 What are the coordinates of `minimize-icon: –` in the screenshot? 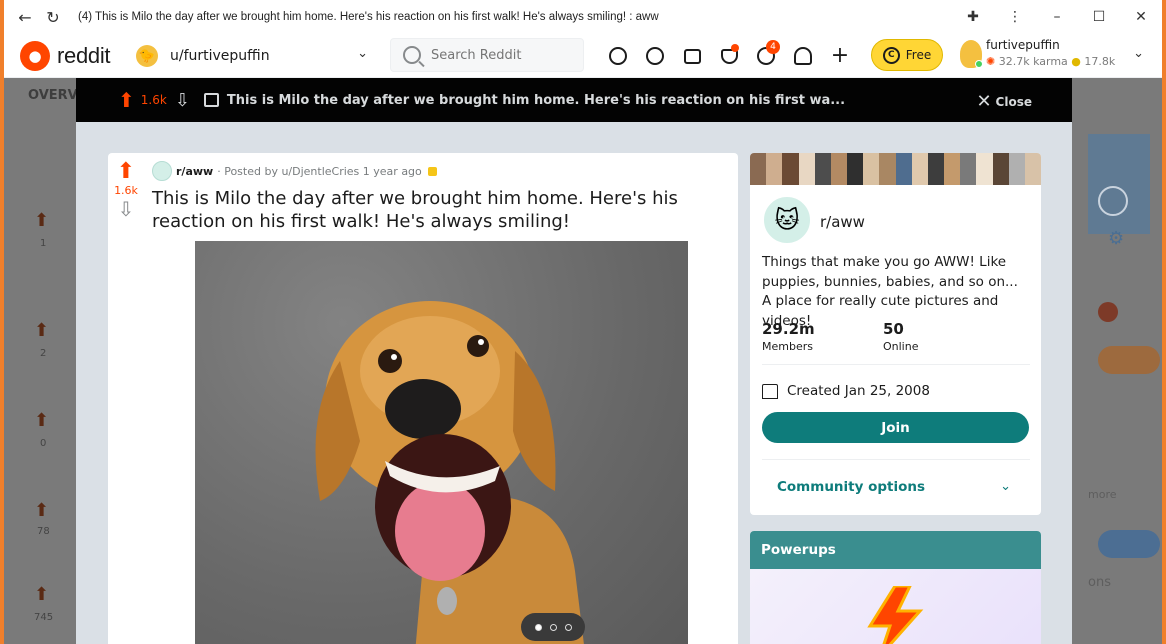 It's located at (1057, 17).